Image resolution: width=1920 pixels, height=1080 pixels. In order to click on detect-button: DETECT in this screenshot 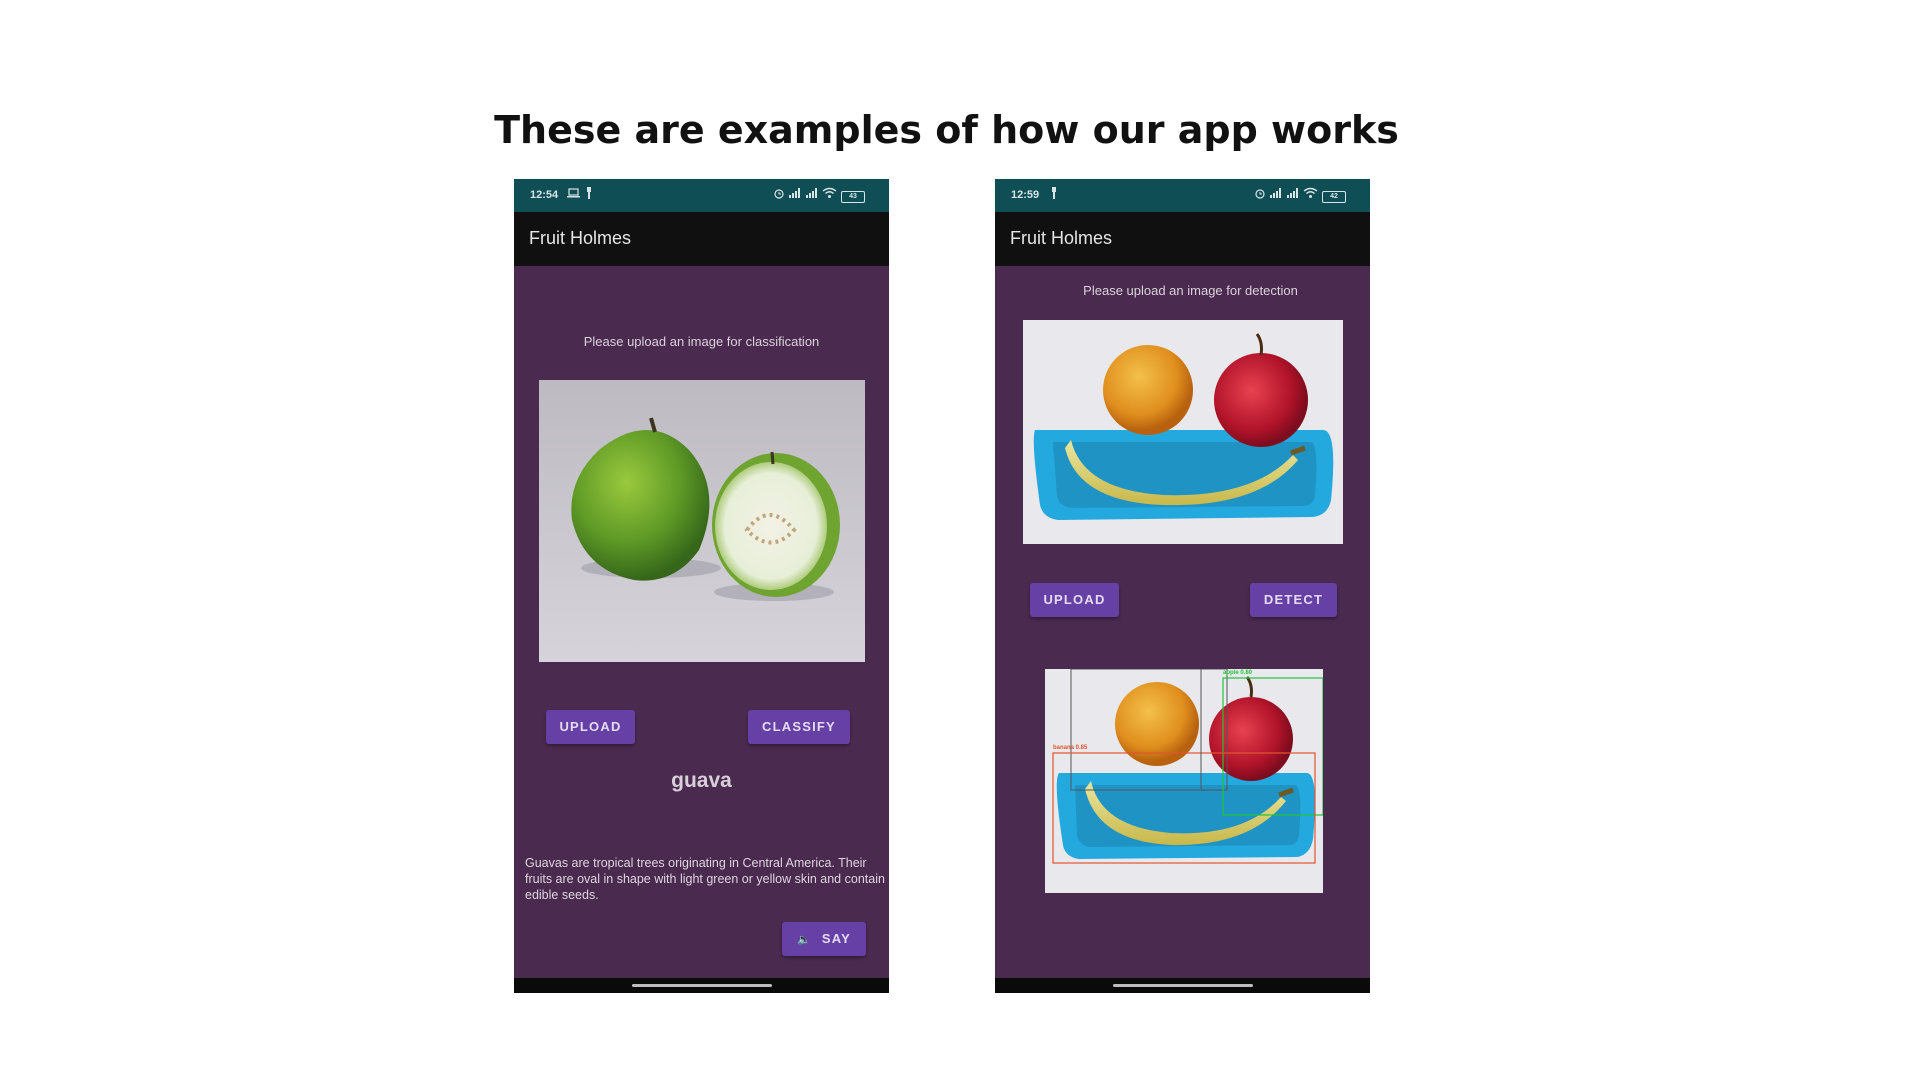, I will do `click(1293, 600)`.